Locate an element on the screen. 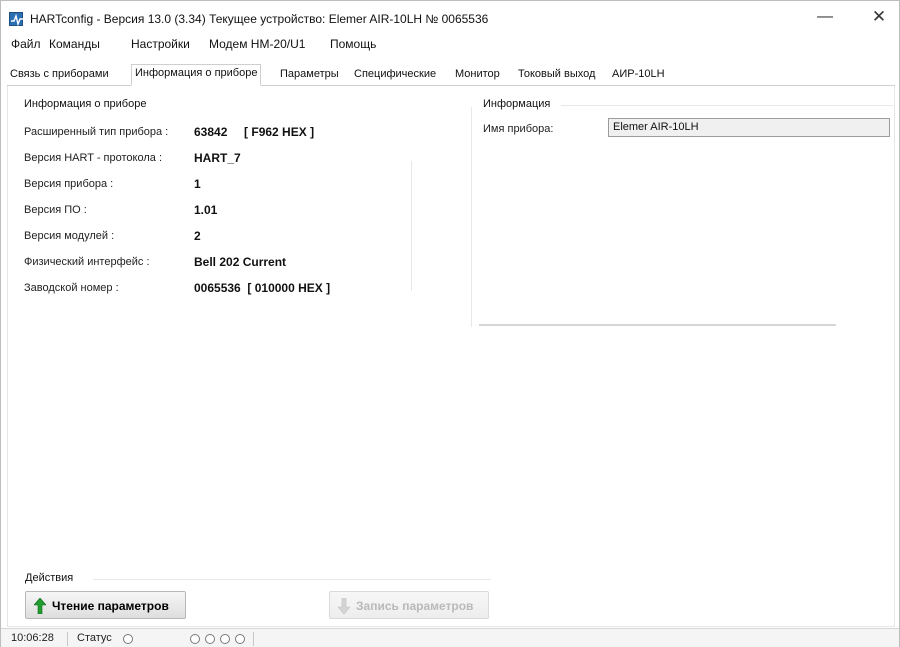 The width and height of the screenshot is (900, 647). close-button: ✕ is located at coordinates (879, 17).